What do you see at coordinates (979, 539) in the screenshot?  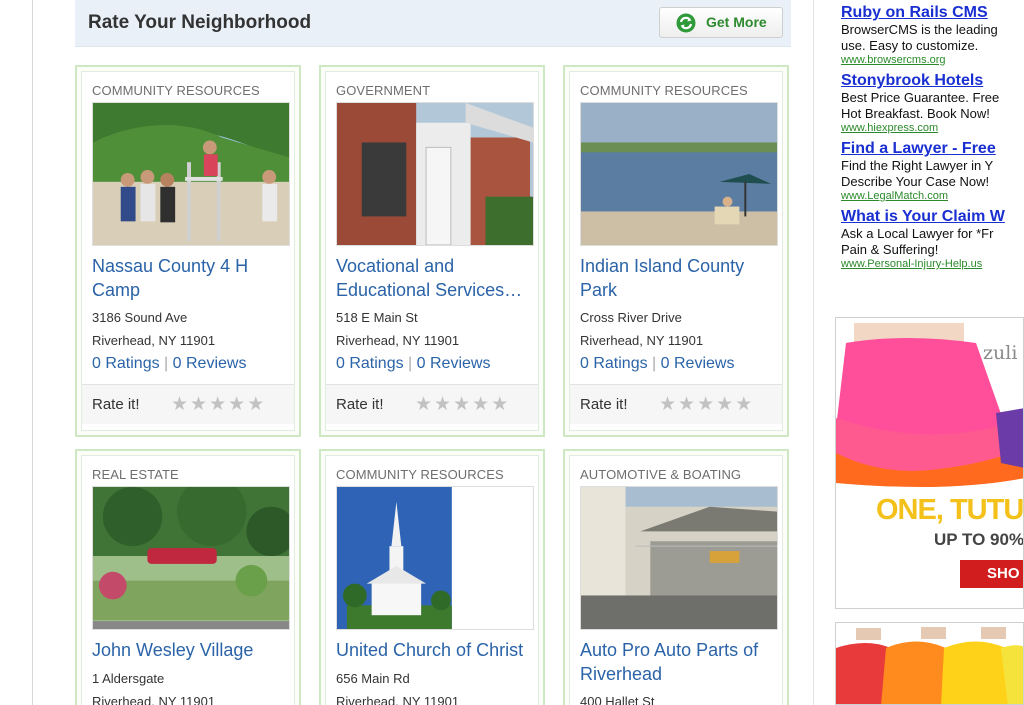 I see `banner-subheadline: UP TO 90%` at bounding box center [979, 539].